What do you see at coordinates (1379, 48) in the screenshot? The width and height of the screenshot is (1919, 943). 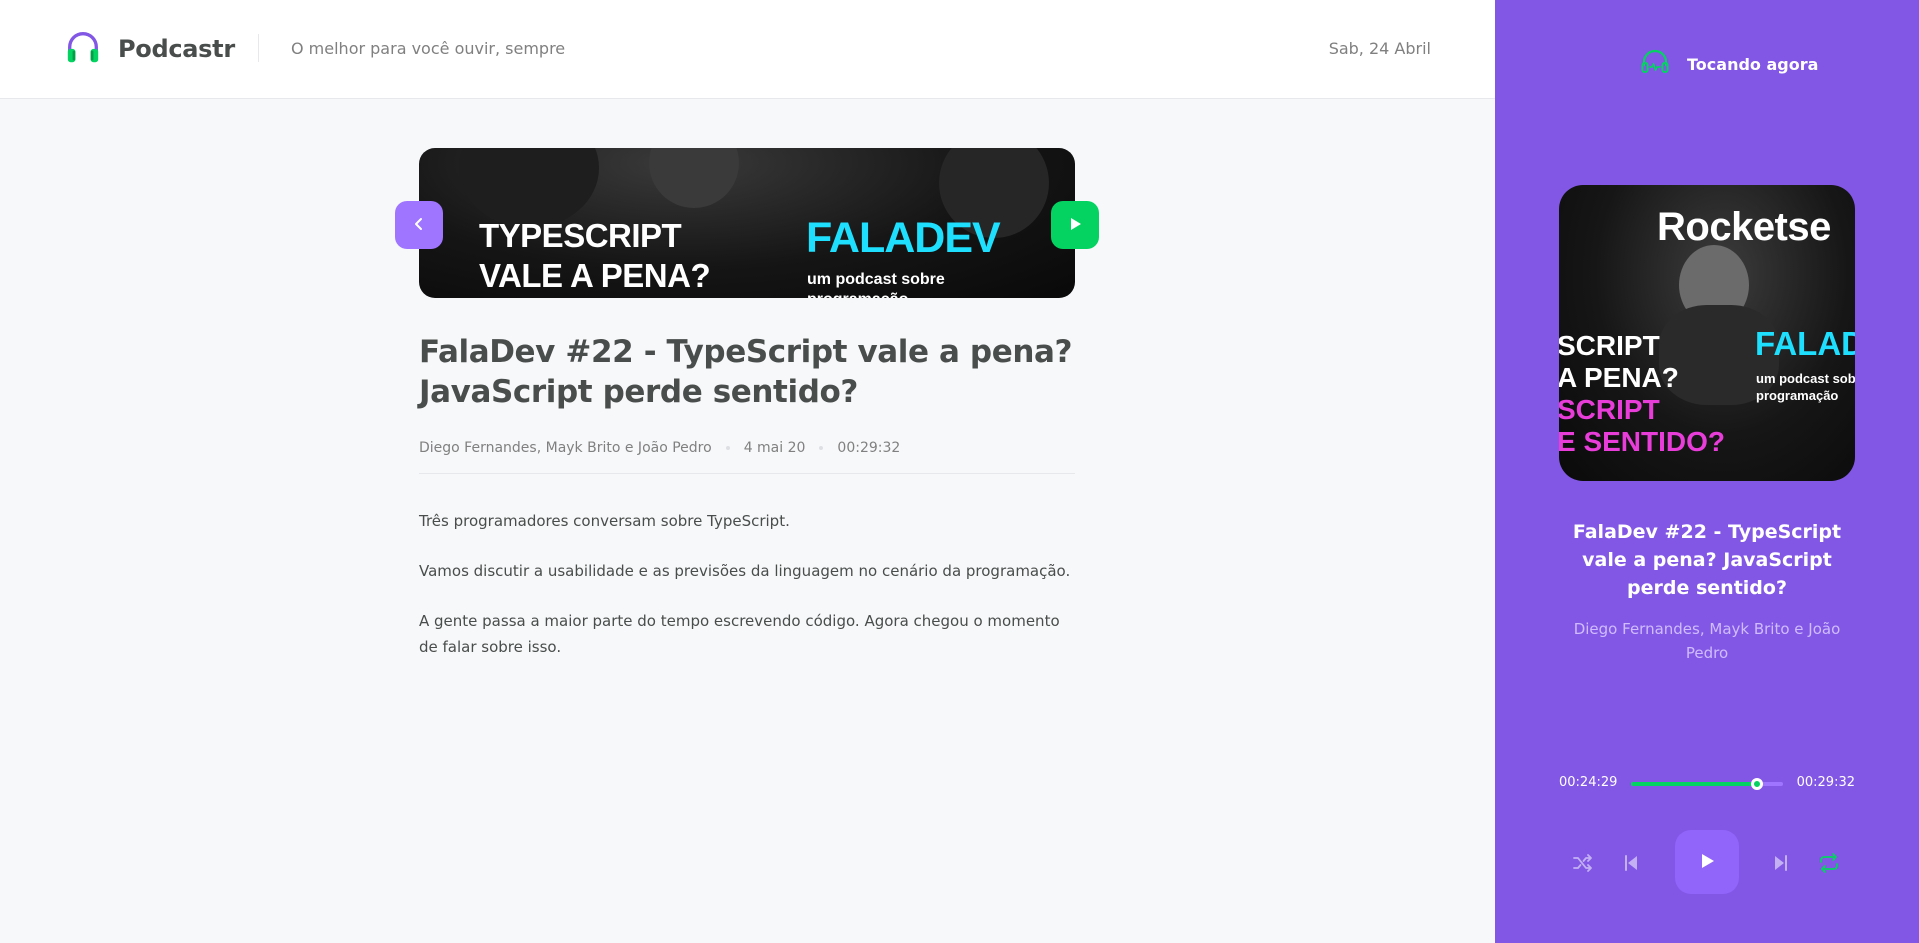 I see `current-date: Sab, 24 Abril` at bounding box center [1379, 48].